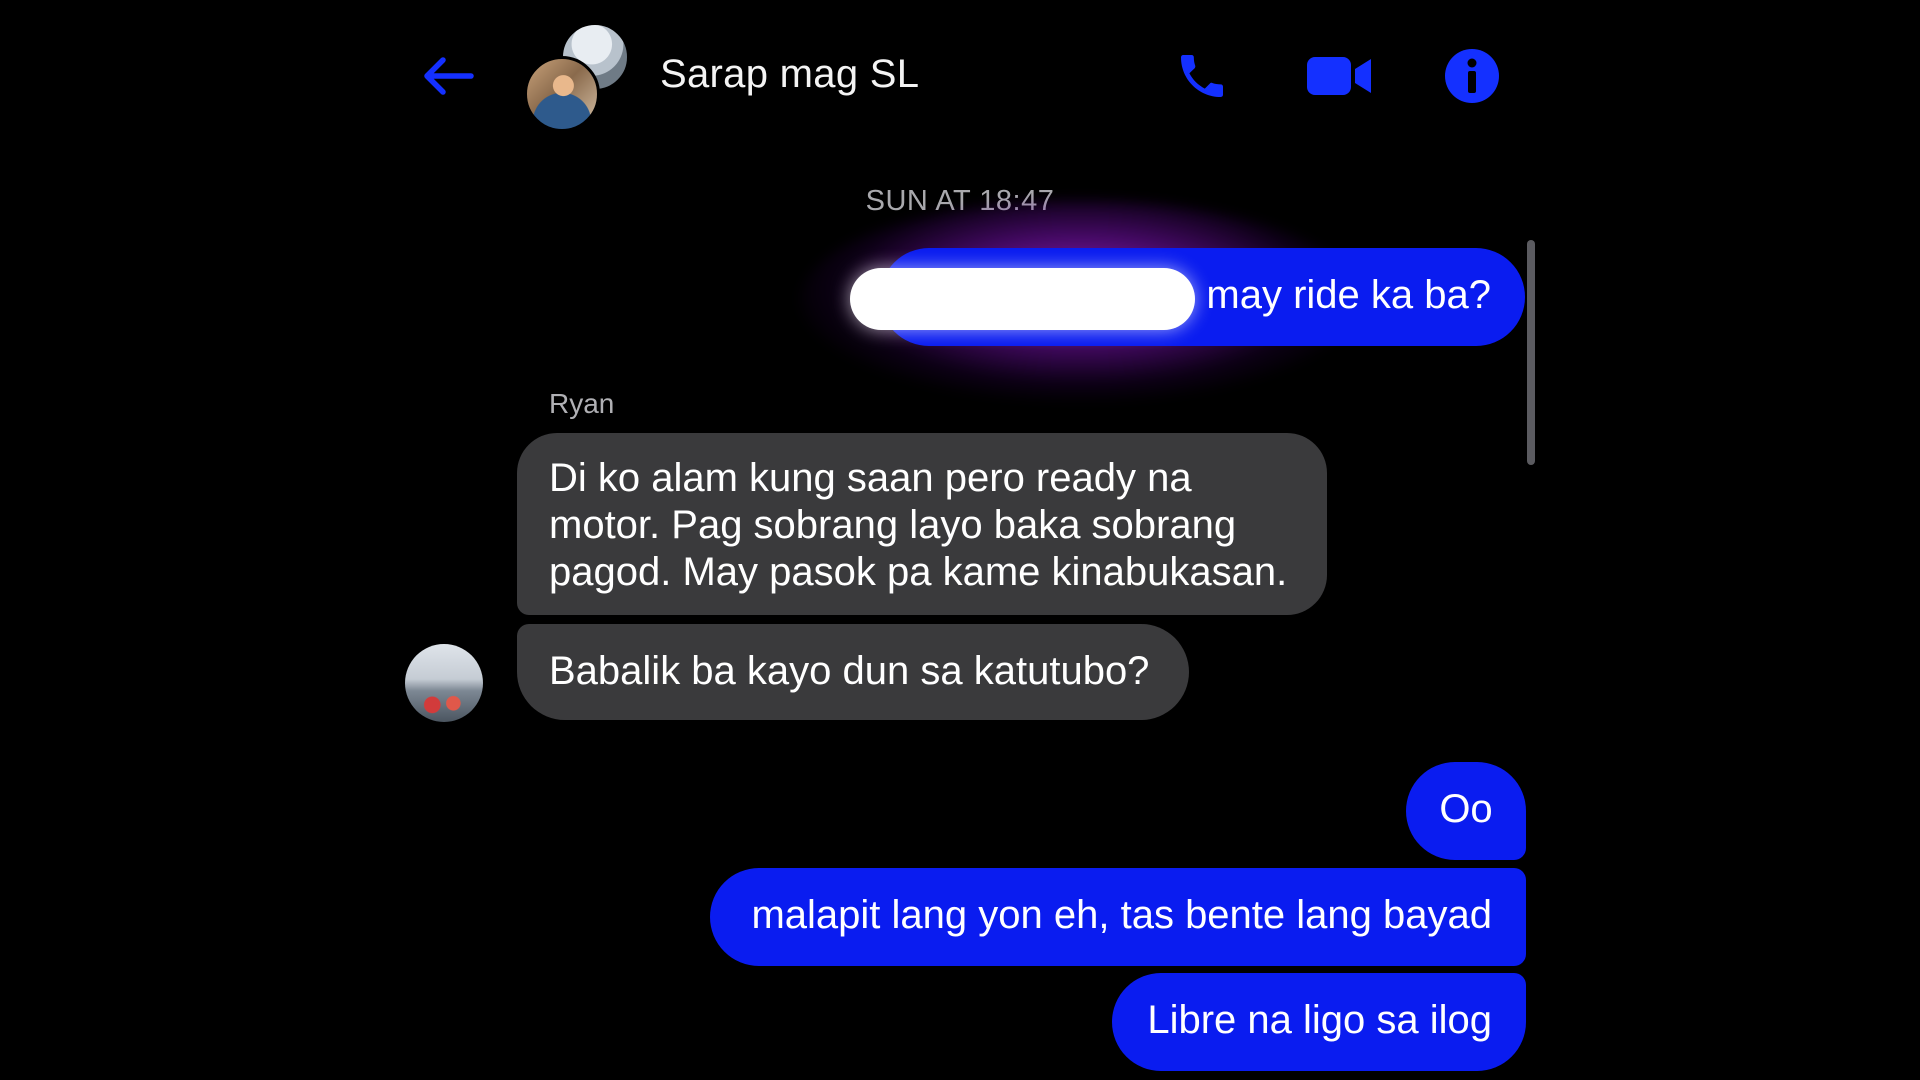 This screenshot has height=1080, width=1920. Describe the element at coordinates (444, 683) in the screenshot. I see `sender-avatar` at that location.